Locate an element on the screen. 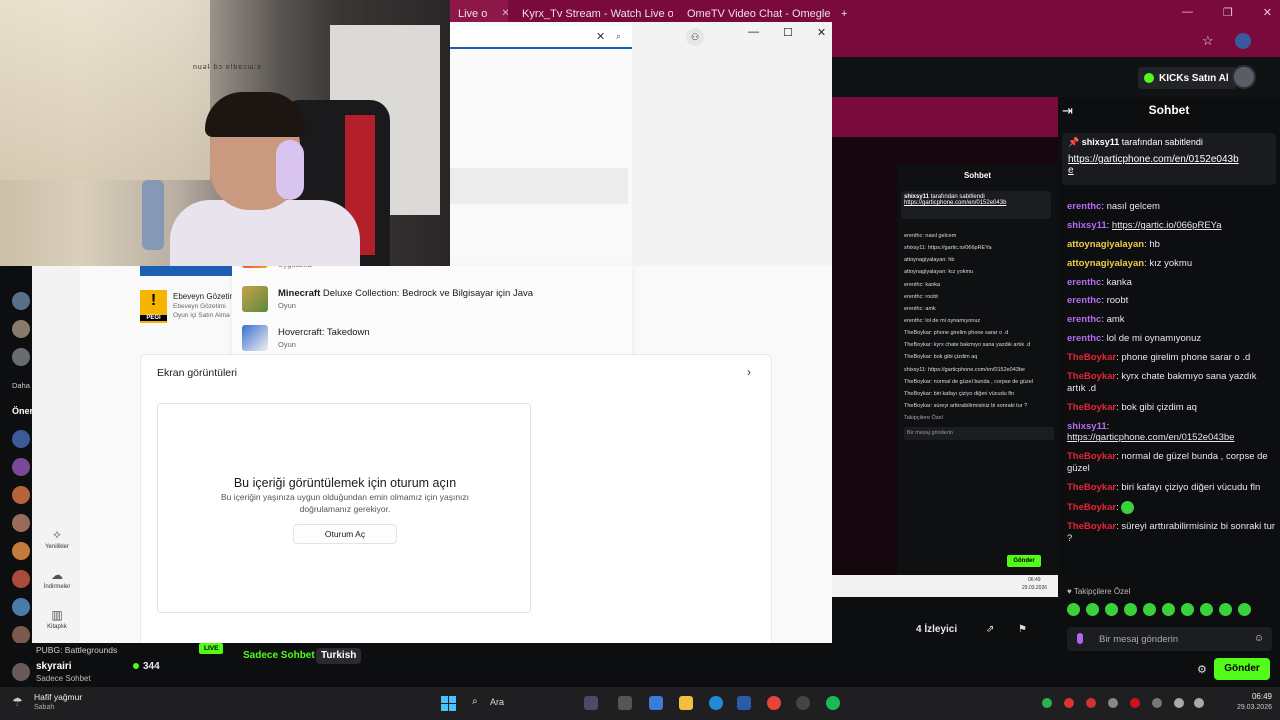 This screenshot has height=720, width=1280. emoji-icon: ☺ is located at coordinates (1259, 638).